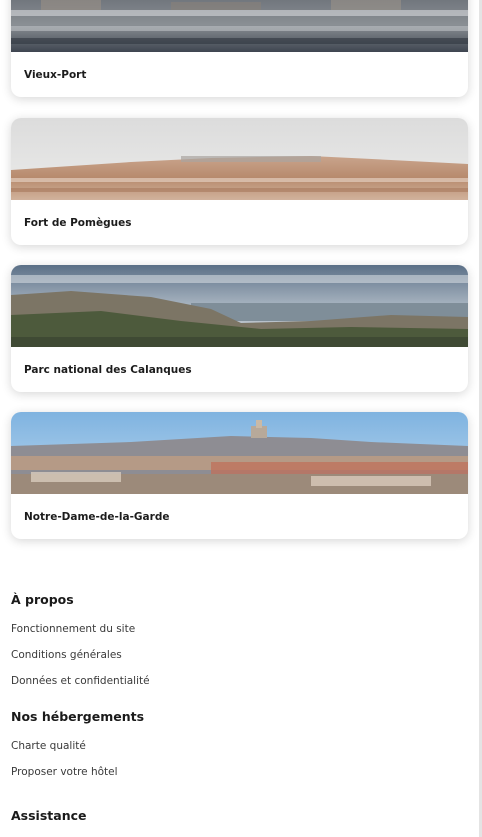 Image resolution: width=482 pixels, height=837 pixels. Describe the element at coordinates (78, 222) in the screenshot. I see `place-card-title: Fort de Pomègues` at that location.